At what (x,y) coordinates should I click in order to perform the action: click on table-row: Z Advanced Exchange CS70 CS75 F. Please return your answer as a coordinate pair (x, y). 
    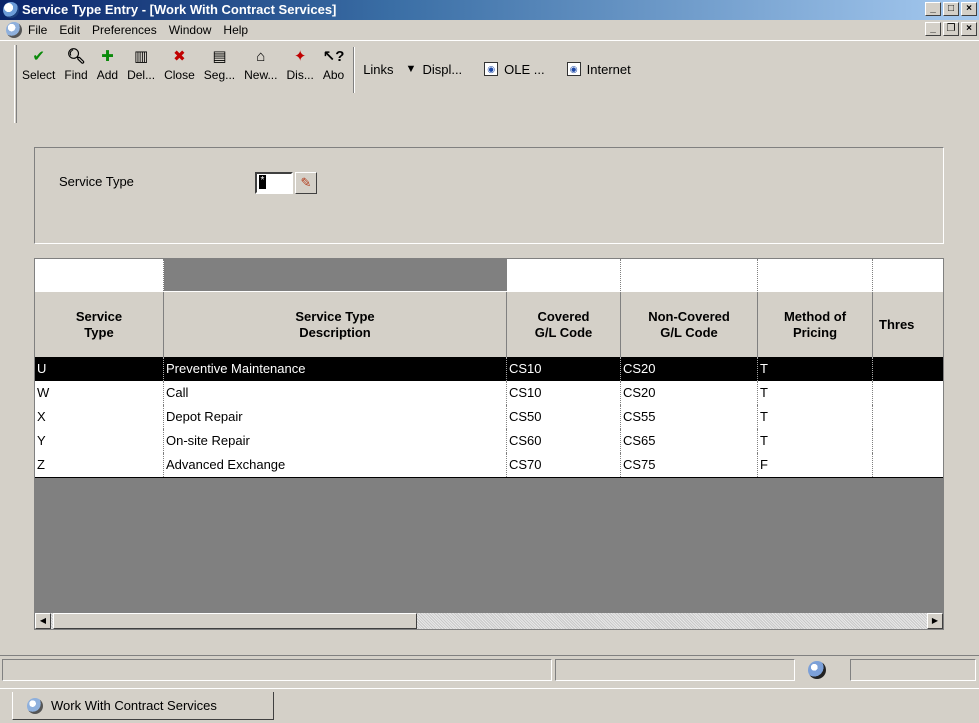
    Looking at the image, I should click on (489, 465).